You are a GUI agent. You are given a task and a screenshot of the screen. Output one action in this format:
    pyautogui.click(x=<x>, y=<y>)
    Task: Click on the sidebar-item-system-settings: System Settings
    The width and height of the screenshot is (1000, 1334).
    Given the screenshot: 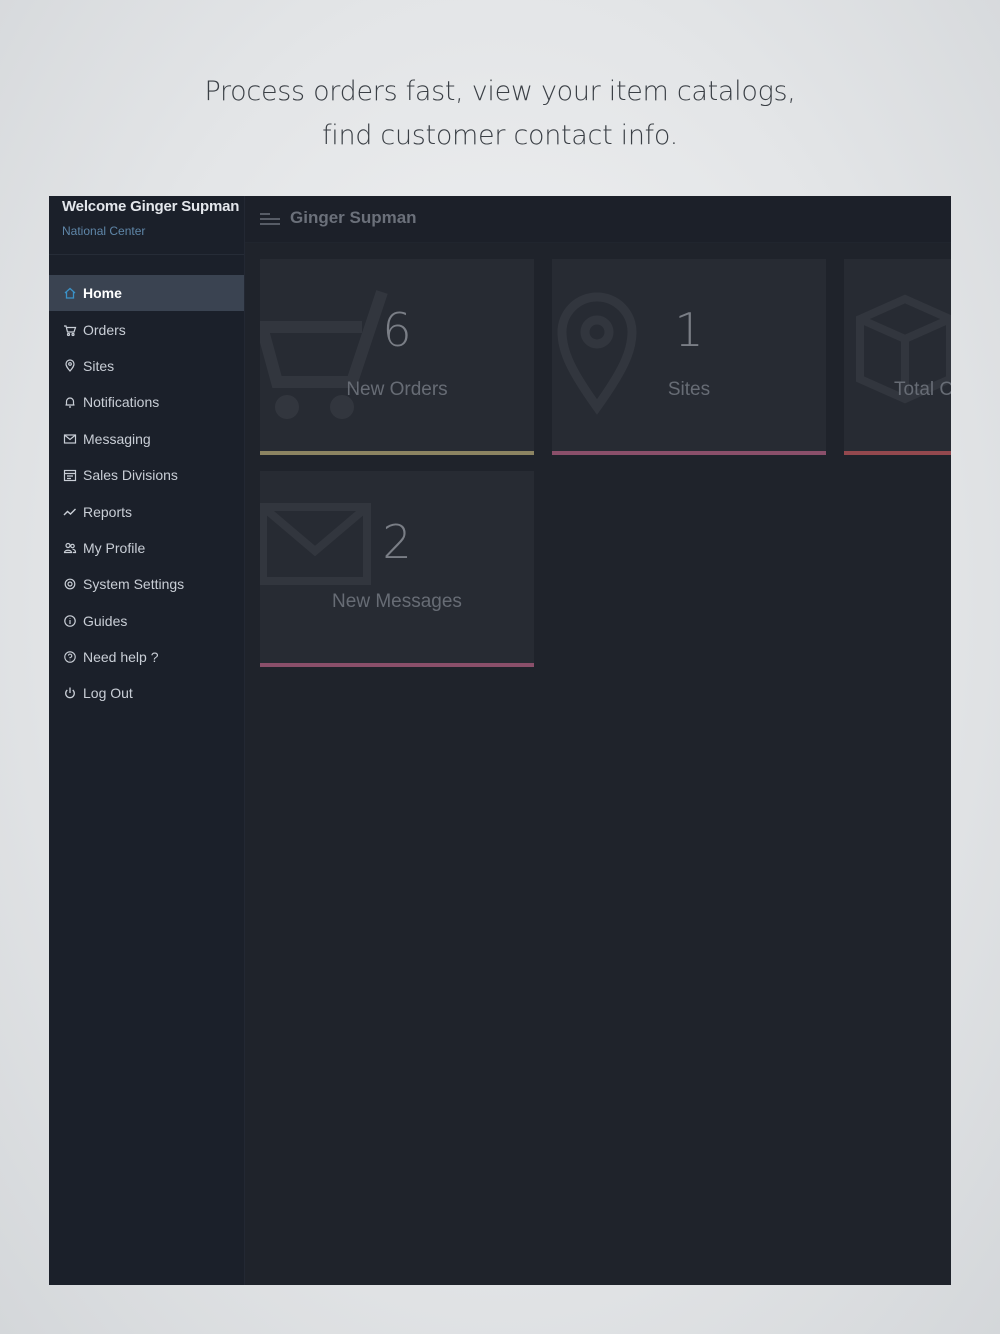 What is the action you would take?
    pyautogui.click(x=146, y=584)
    